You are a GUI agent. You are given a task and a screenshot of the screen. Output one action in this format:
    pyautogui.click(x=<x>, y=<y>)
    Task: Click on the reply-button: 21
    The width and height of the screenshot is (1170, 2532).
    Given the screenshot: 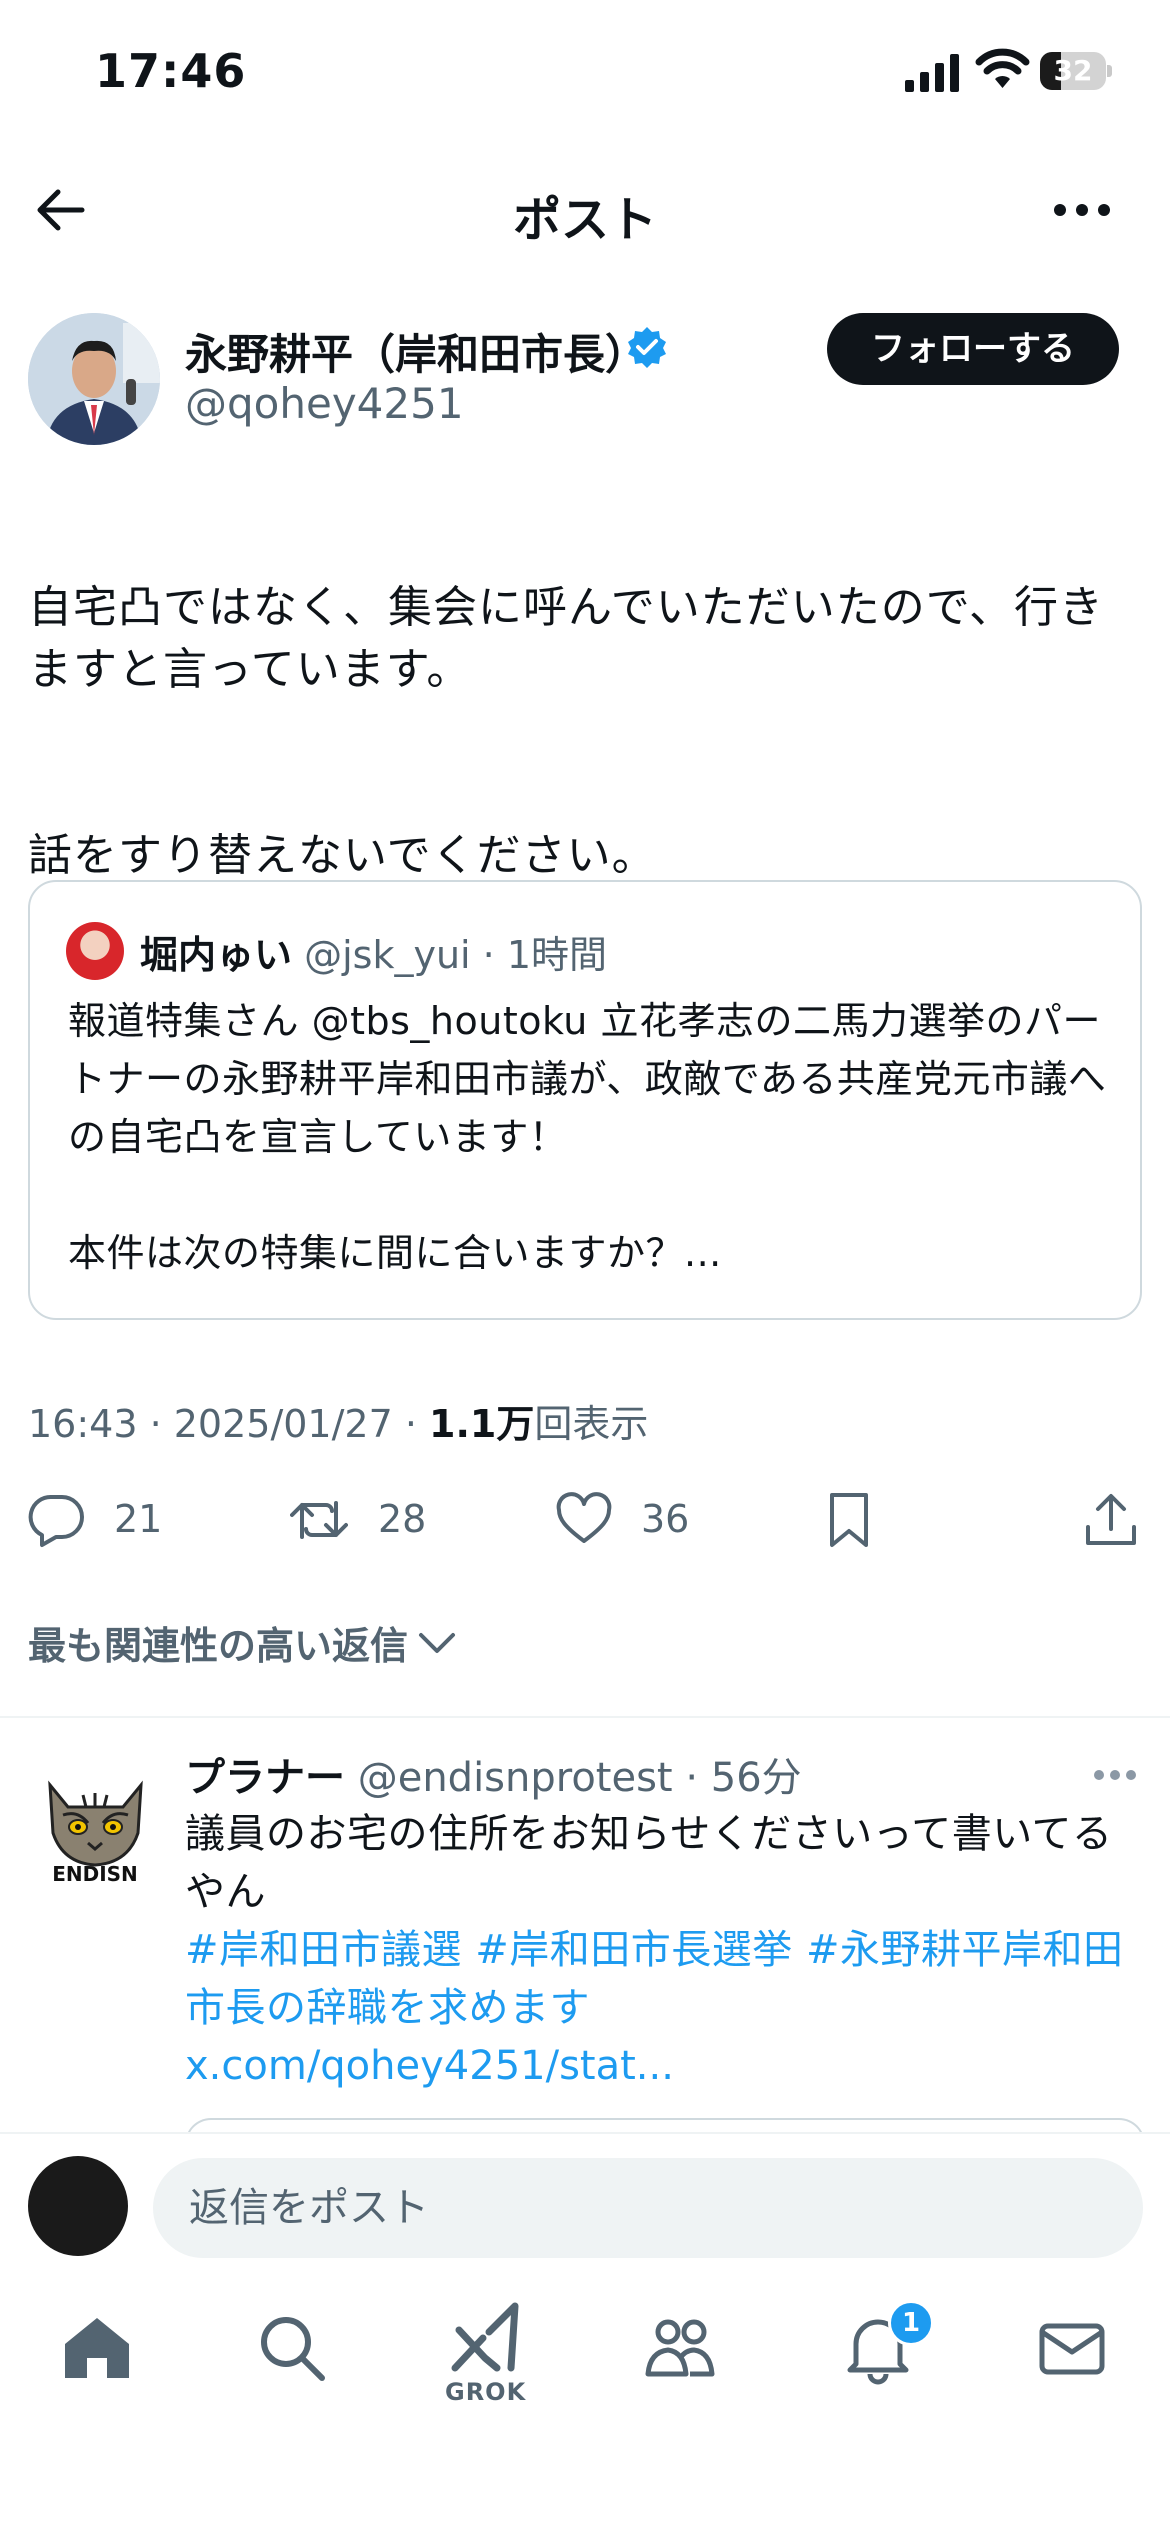 What is the action you would take?
    pyautogui.click(x=103, y=1520)
    